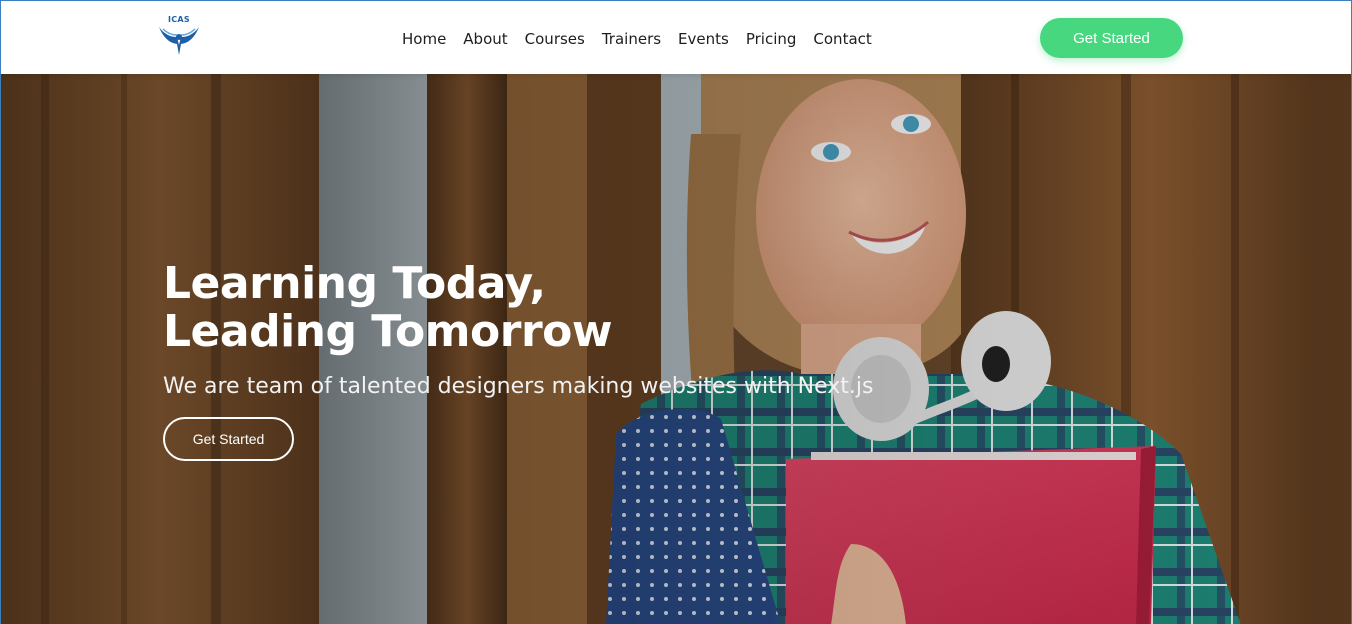 The height and width of the screenshot is (624, 1352). What do you see at coordinates (388, 331) in the screenshot?
I see `hero-title-line-2: Leading Tomorrow` at bounding box center [388, 331].